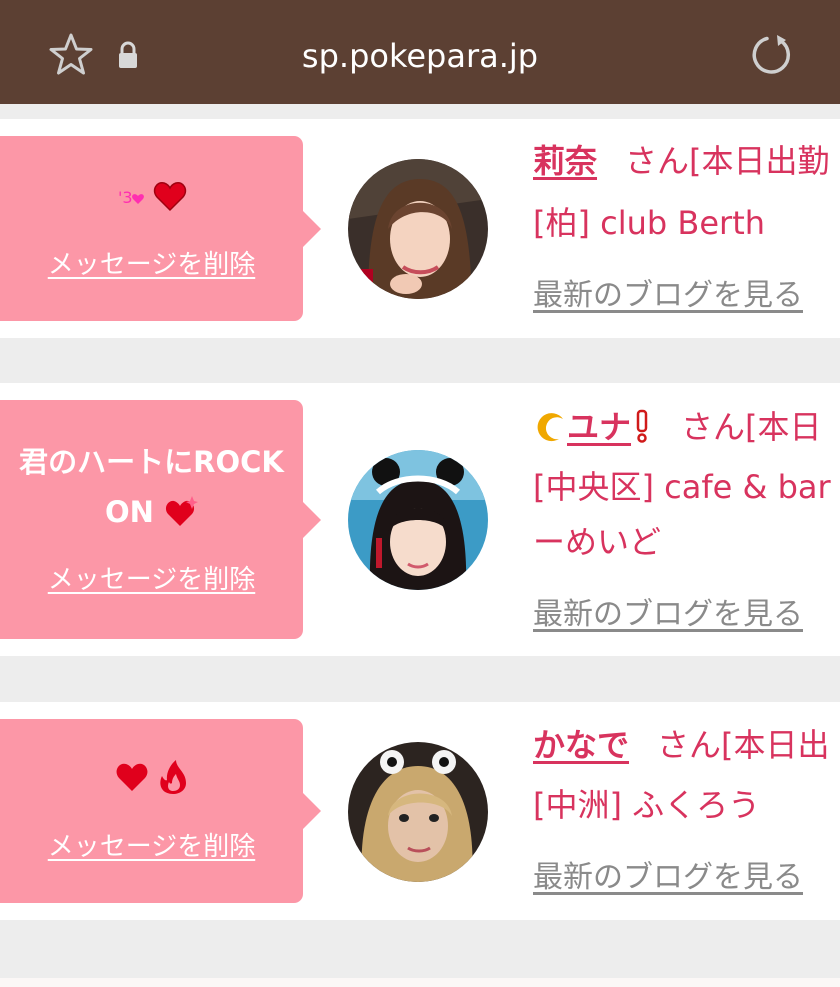 This screenshot has width=840, height=987. I want to click on message-card-partial, so click(420, 982).